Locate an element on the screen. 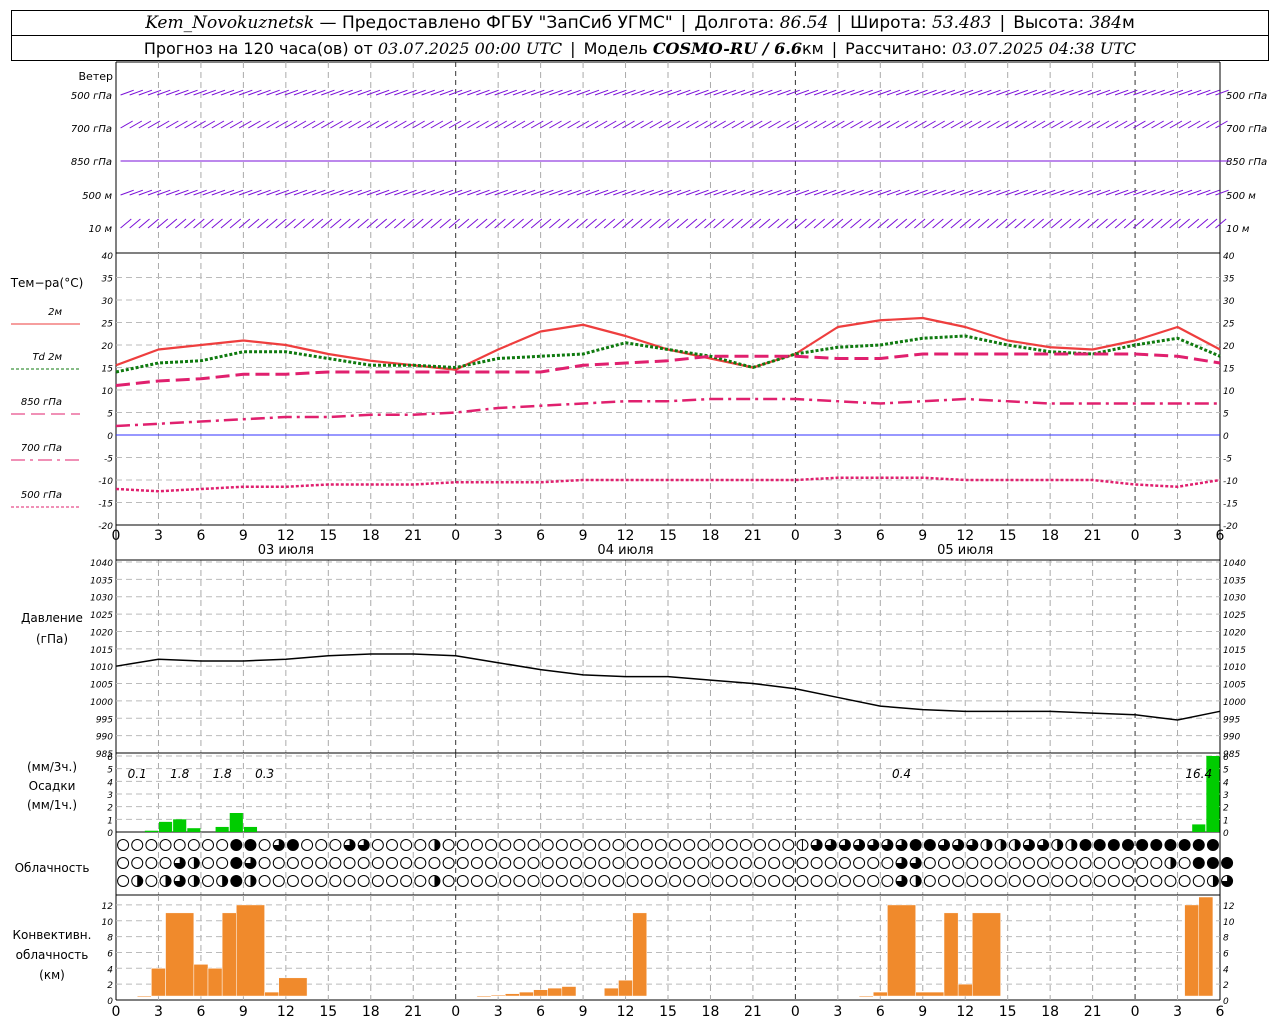 This screenshot has height=1024, width=1280. precip-annotation: 16.4 is located at coordinates (1198, 774).